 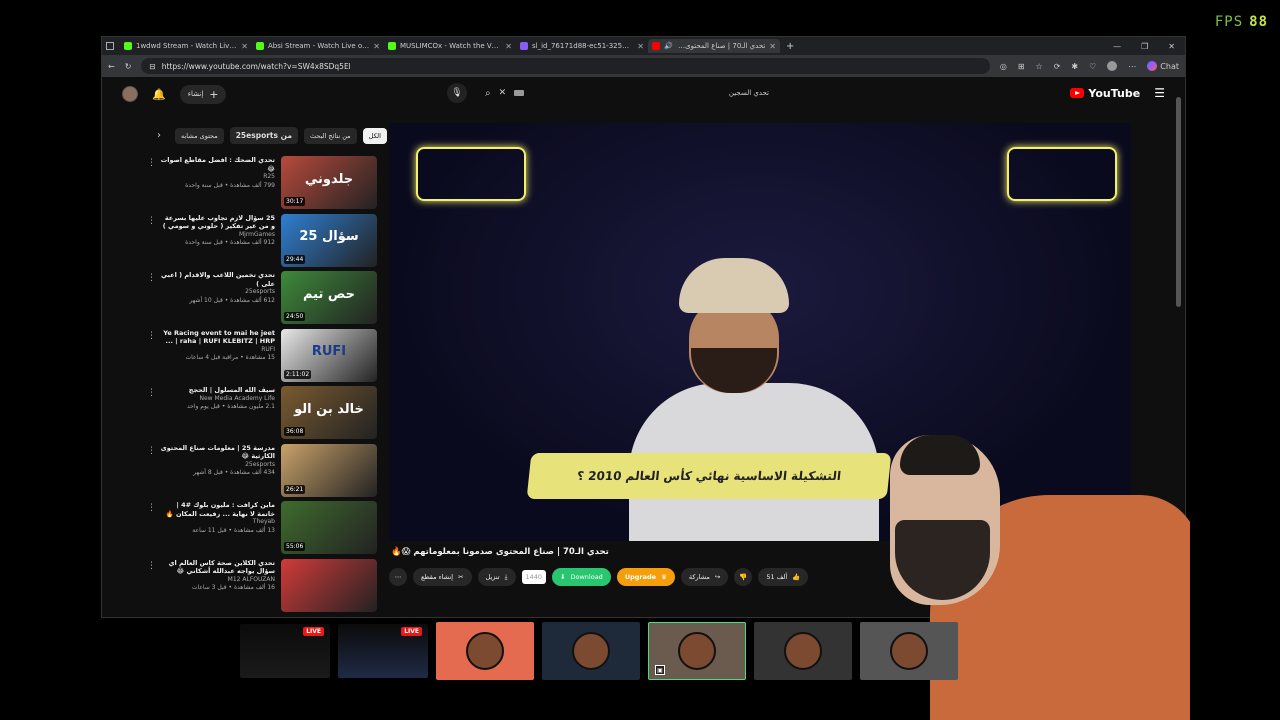 I want to click on quality-count: 1440, so click(x=534, y=577).